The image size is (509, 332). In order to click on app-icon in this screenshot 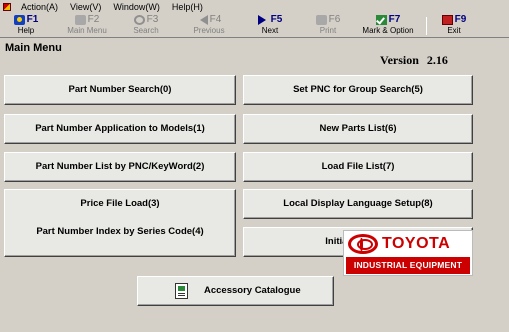, I will do `click(7, 7)`.